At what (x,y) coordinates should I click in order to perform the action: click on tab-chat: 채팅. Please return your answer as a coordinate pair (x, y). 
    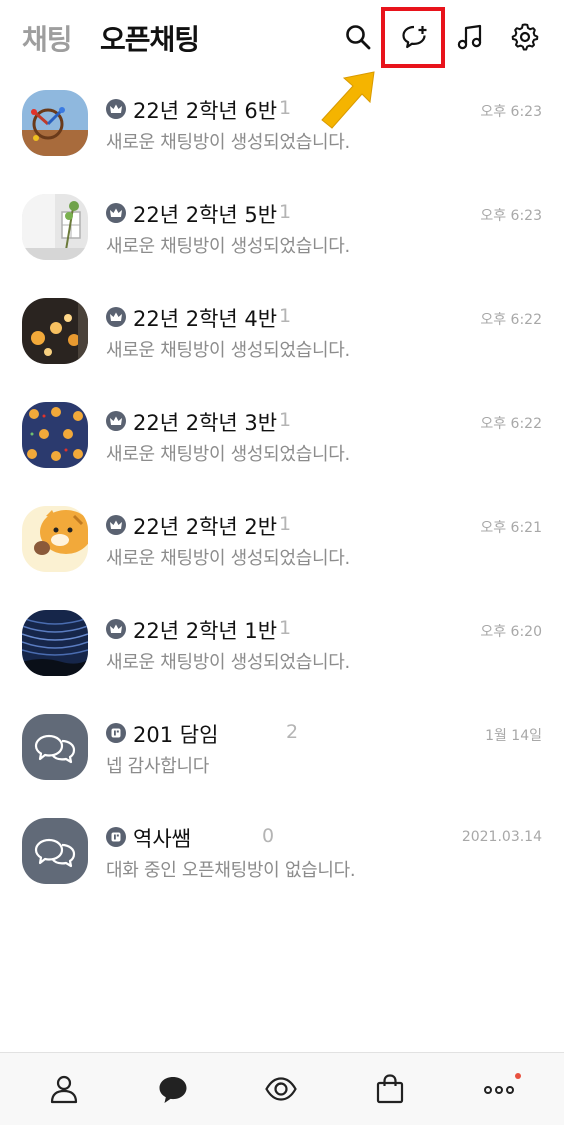
    Looking at the image, I should click on (47, 38).